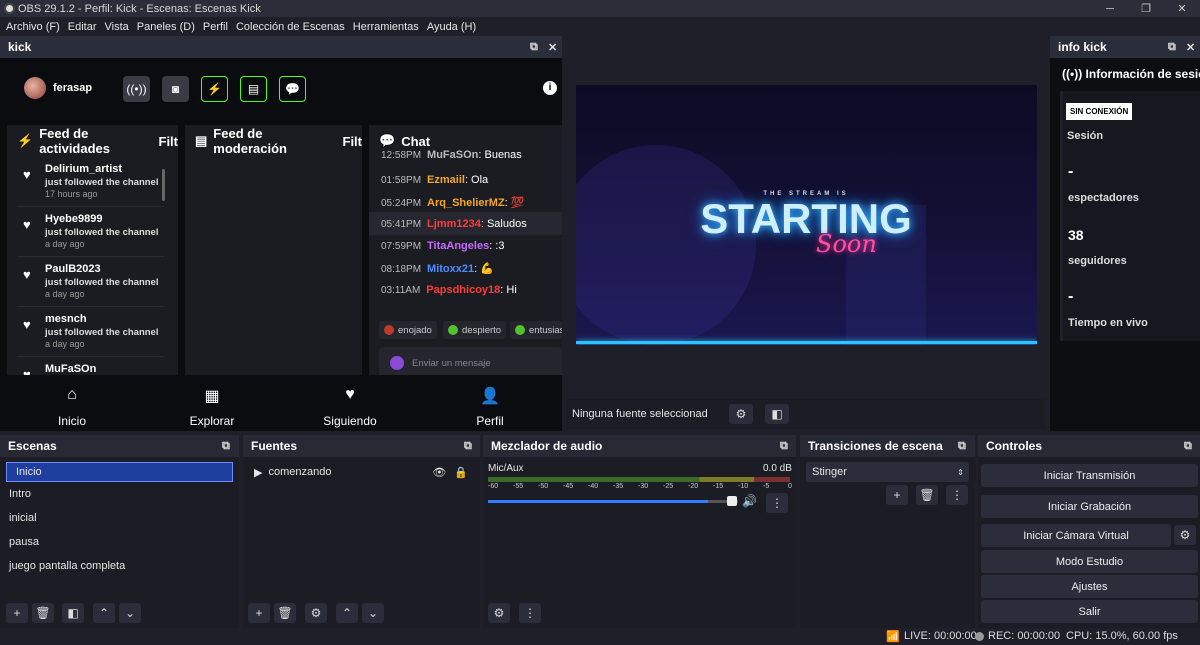 The height and width of the screenshot is (645, 1200). What do you see at coordinates (17, 613) in the screenshot?
I see `add-scene-button: +` at bounding box center [17, 613].